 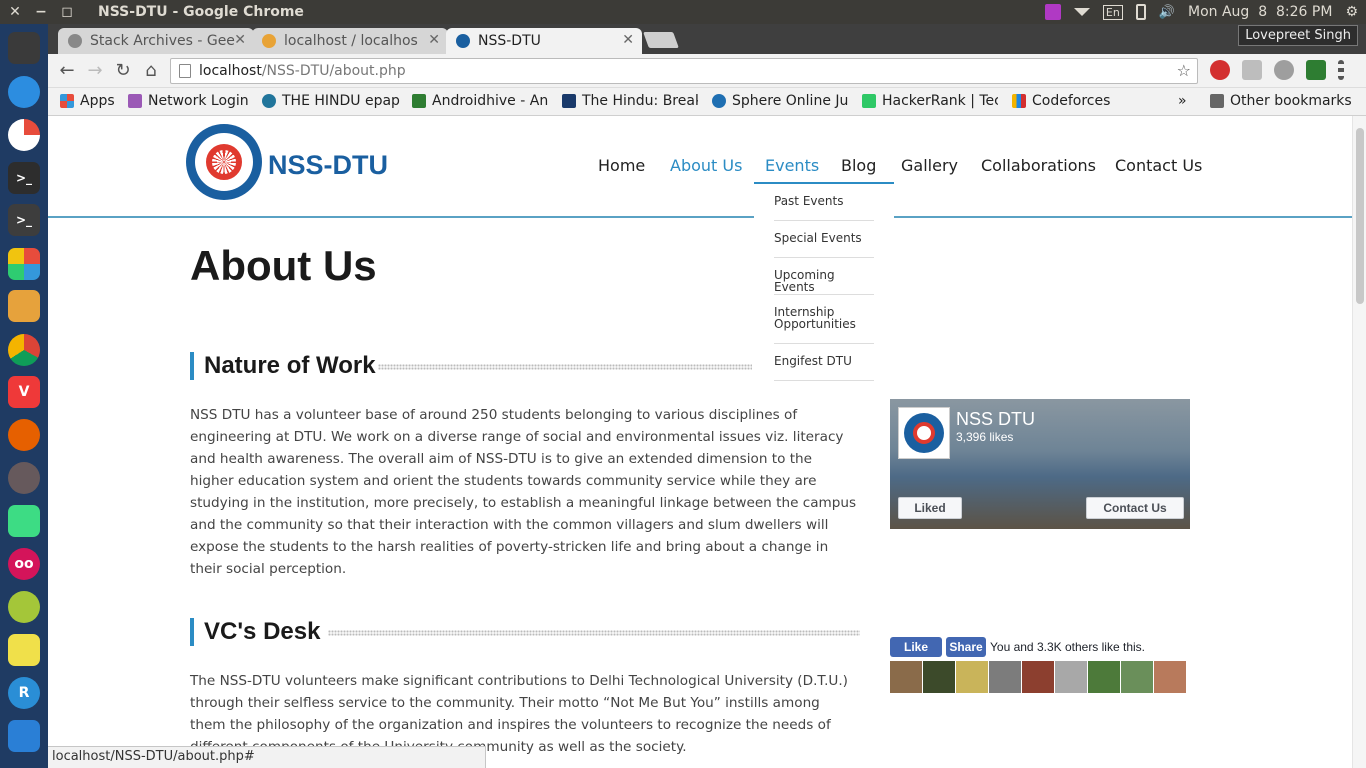 What do you see at coordinates (1167, 12) in the screenshot?
I see `volume-icon: 🔊` at bounding box center [1167, 12].